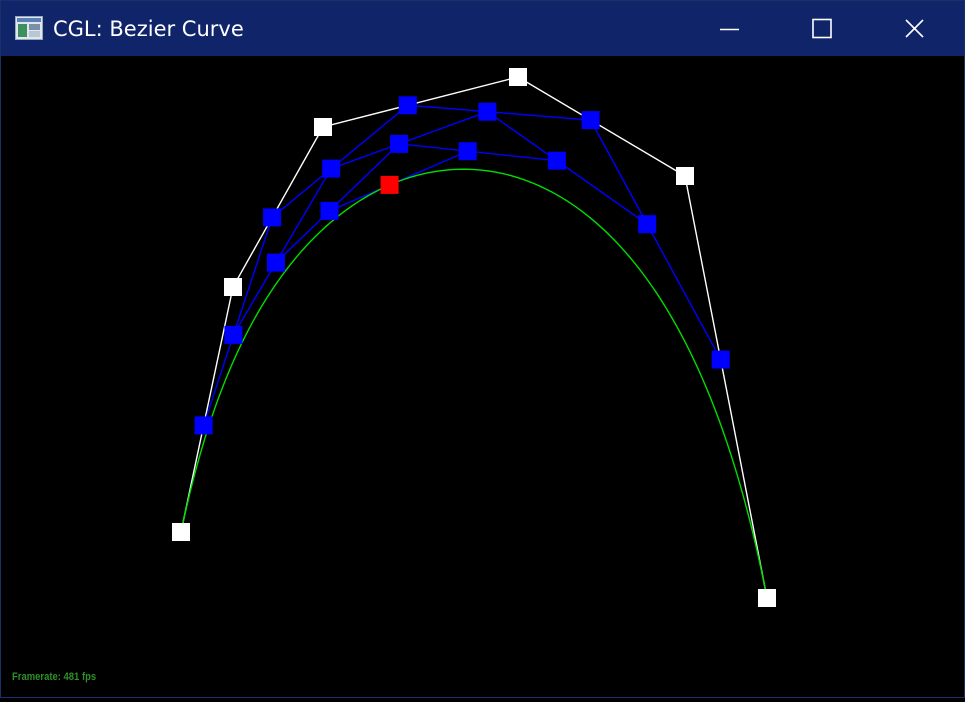 The image size is (965, 702). Describe the element at coordinates (482, 28) in the screenshot. I see `title-bar: CGL: Bezier Curve` at that location.